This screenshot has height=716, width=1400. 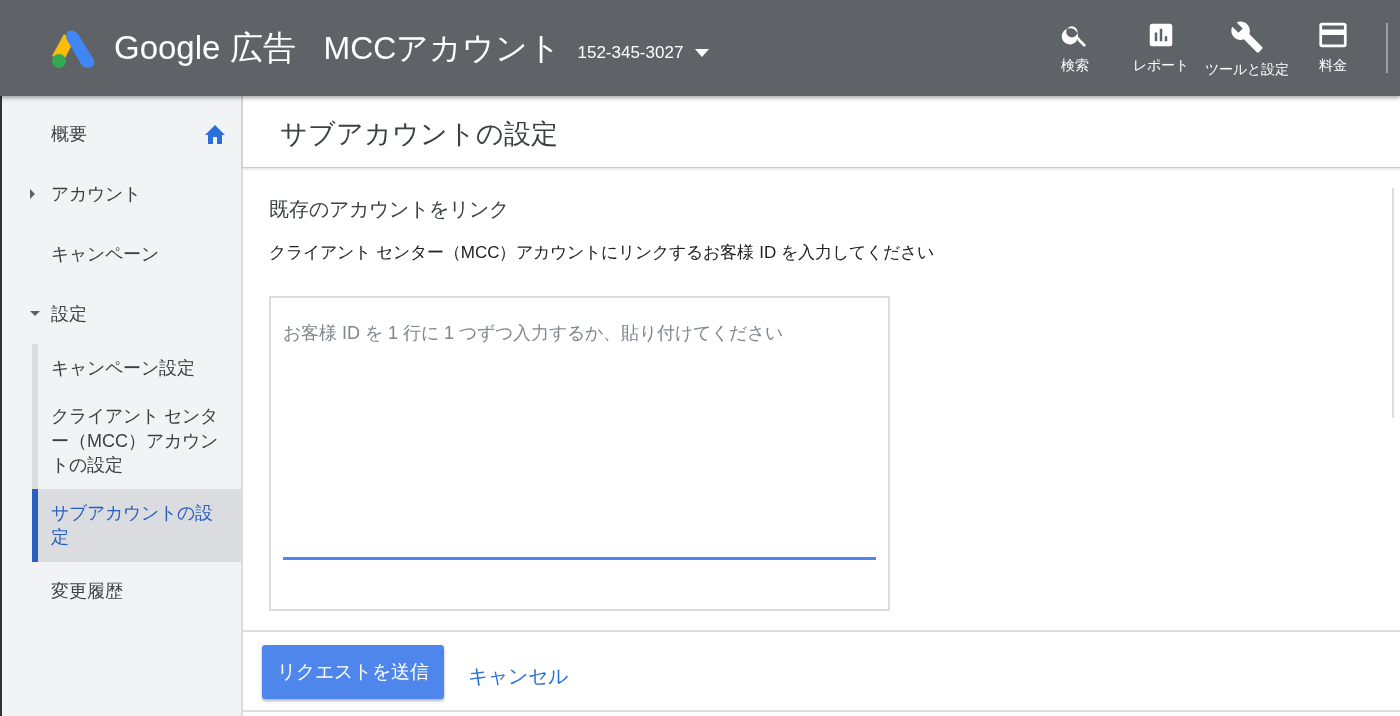 I want to click on logo-icon, so click(x=73, y=48).